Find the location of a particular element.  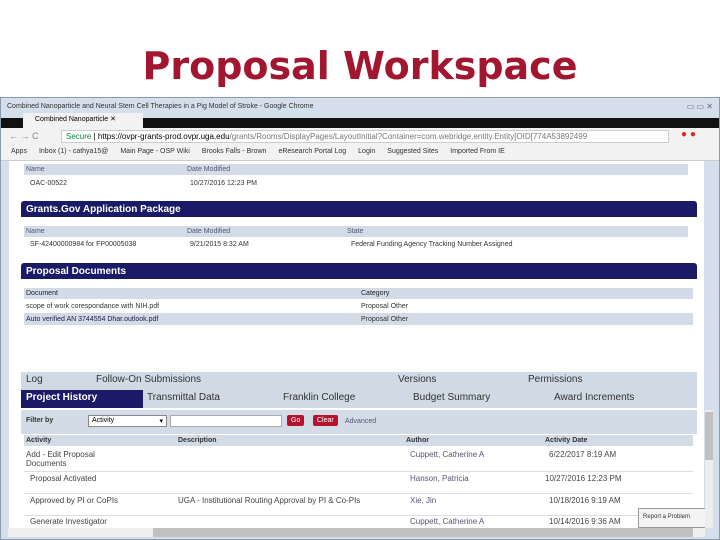

url-host: https://ovpr-grants-prod.ovpr.uga.edu is located at coordinates (163, 136).